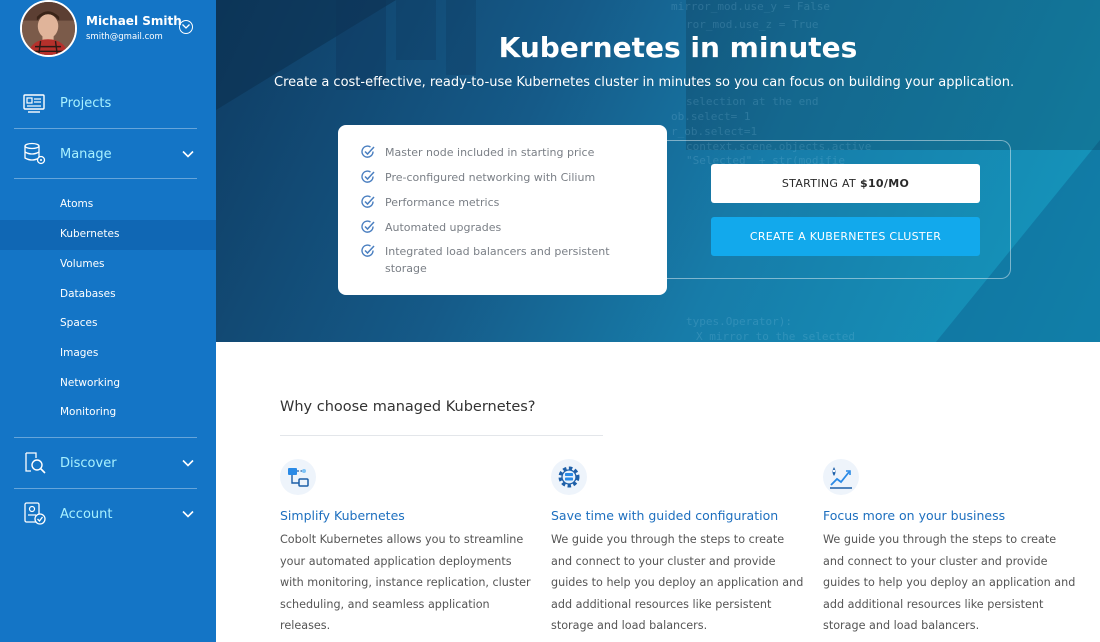  I want to click on feature-text: Automated upgrades, so click(443, 227).